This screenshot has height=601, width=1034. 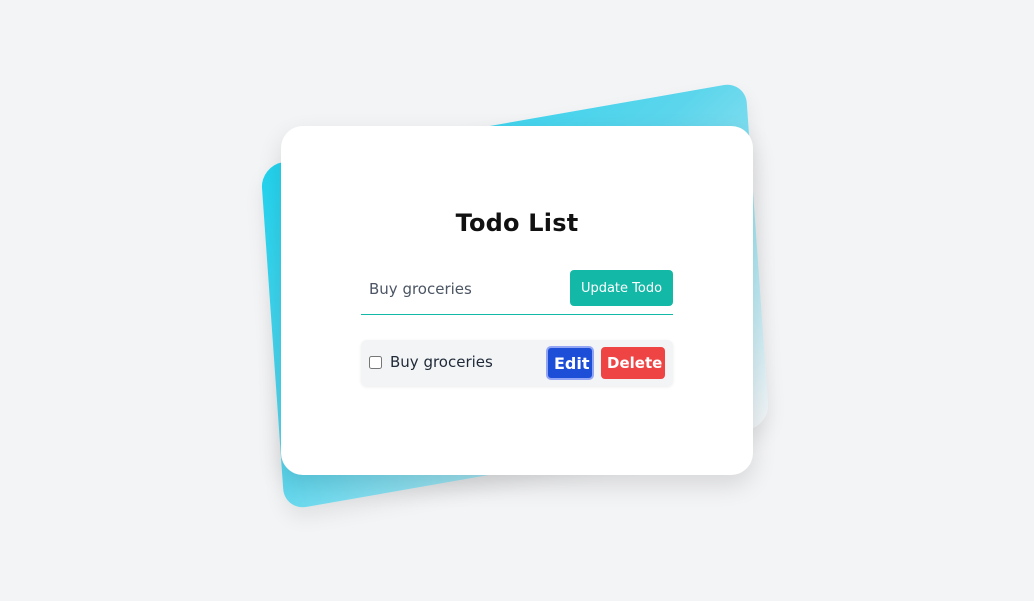 What do you see at coordinates (570, 363) in the screenshot?
I see `edit-button: Edit` at bounding box center [570, 363].